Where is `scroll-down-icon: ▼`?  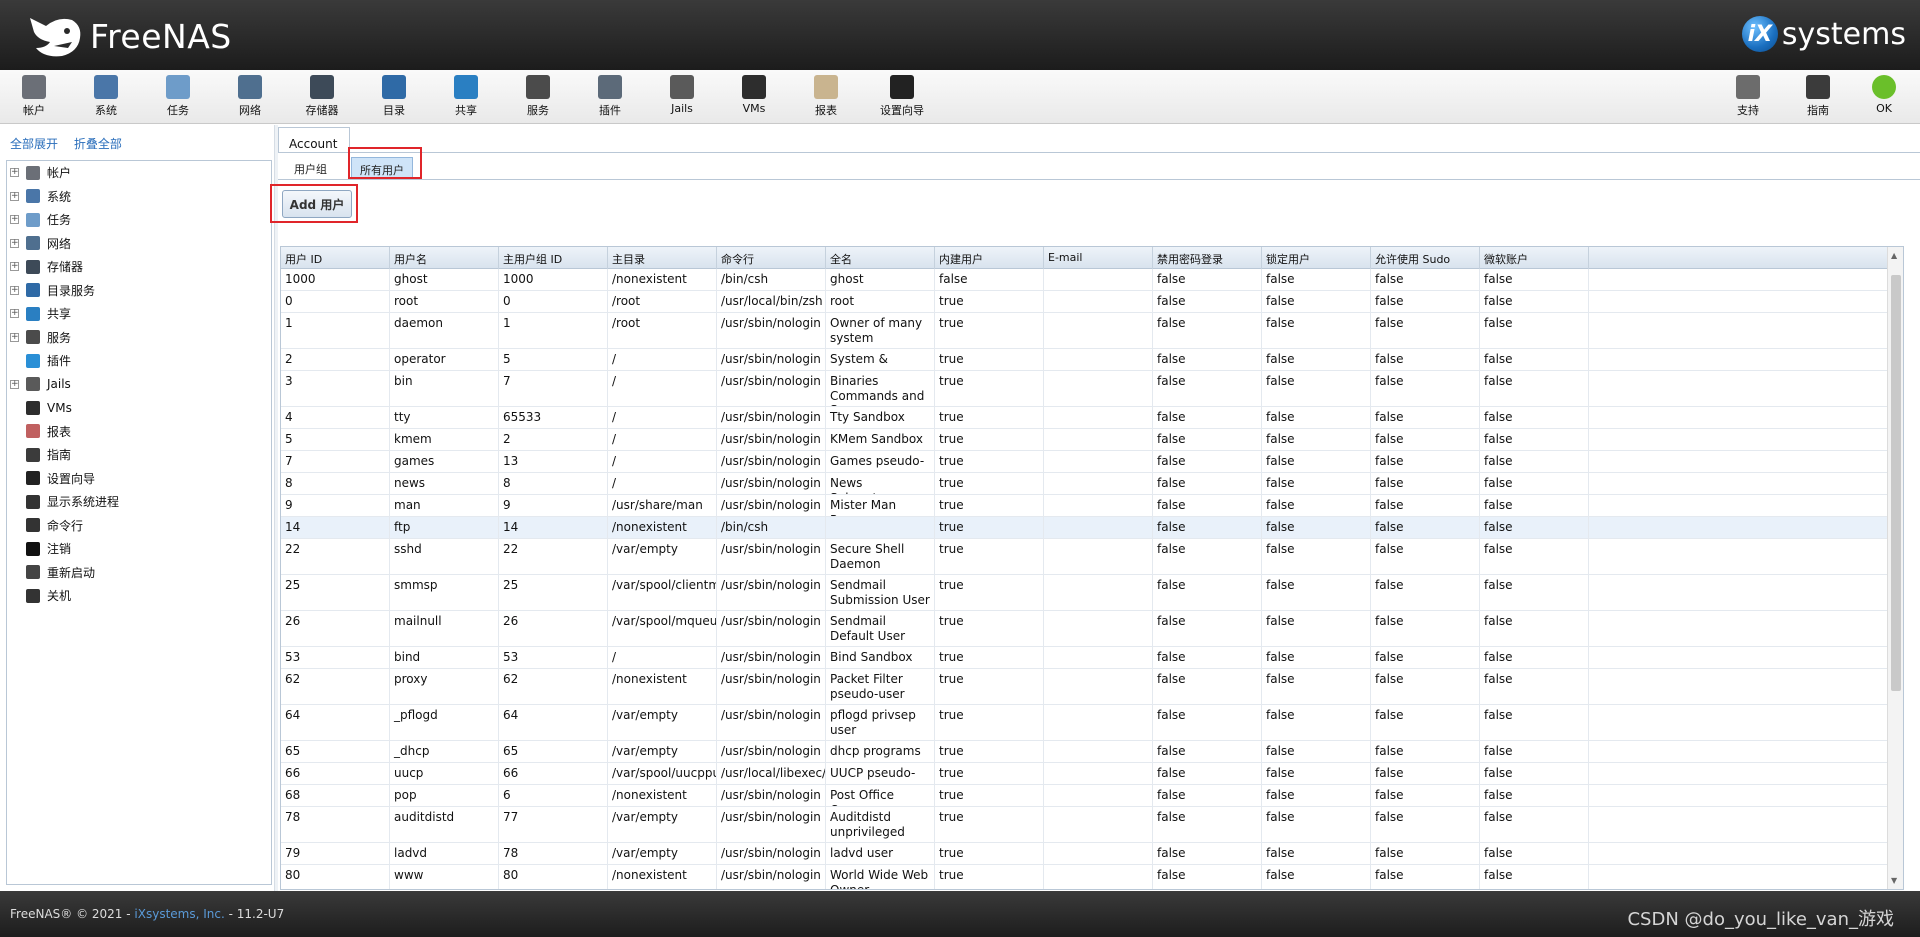 scroll-down-icon: ▼ is located at coordinates (1894, 880).